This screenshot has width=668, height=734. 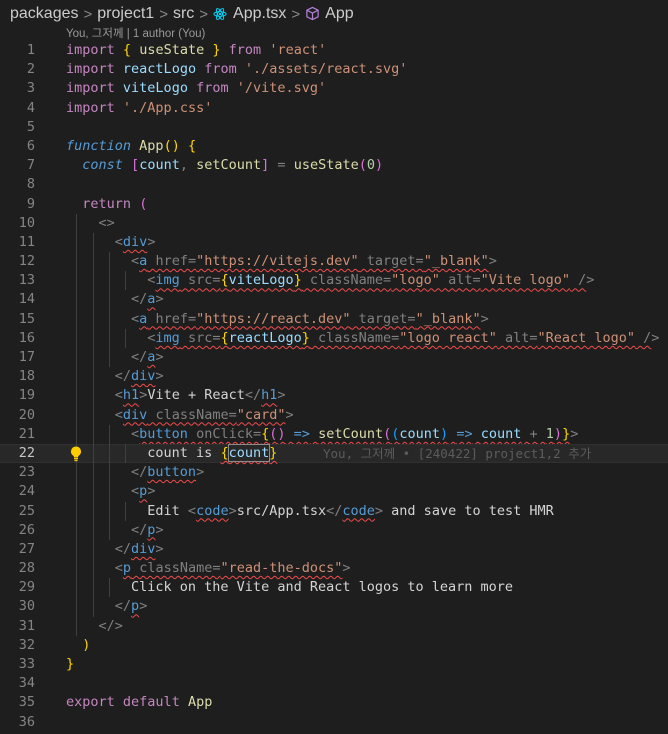 I want to click on code-text: import viteLogo from '/vite.svg', so click(x=196, y=88).